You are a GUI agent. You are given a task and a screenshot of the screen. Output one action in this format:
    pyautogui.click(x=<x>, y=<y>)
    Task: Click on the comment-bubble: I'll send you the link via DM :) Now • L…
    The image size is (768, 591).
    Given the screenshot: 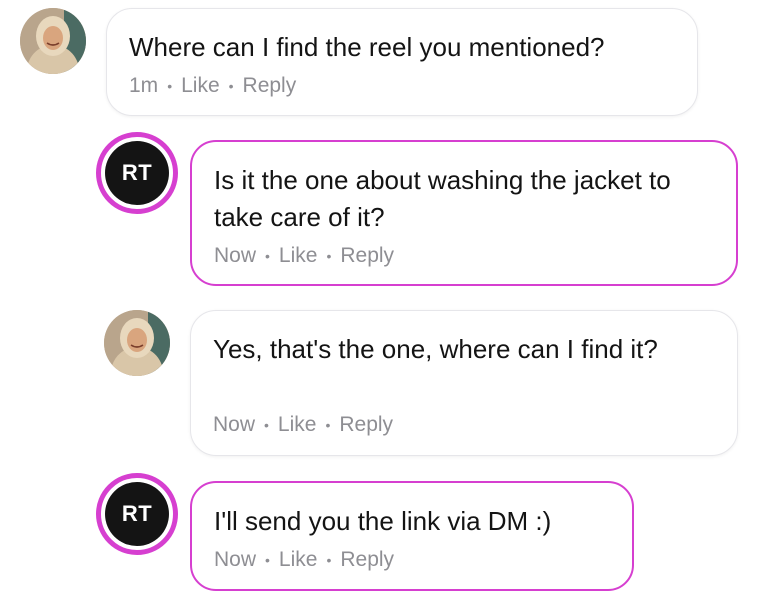 What is the action you would take?
    pyautogui.click(x=412, y=536)
    